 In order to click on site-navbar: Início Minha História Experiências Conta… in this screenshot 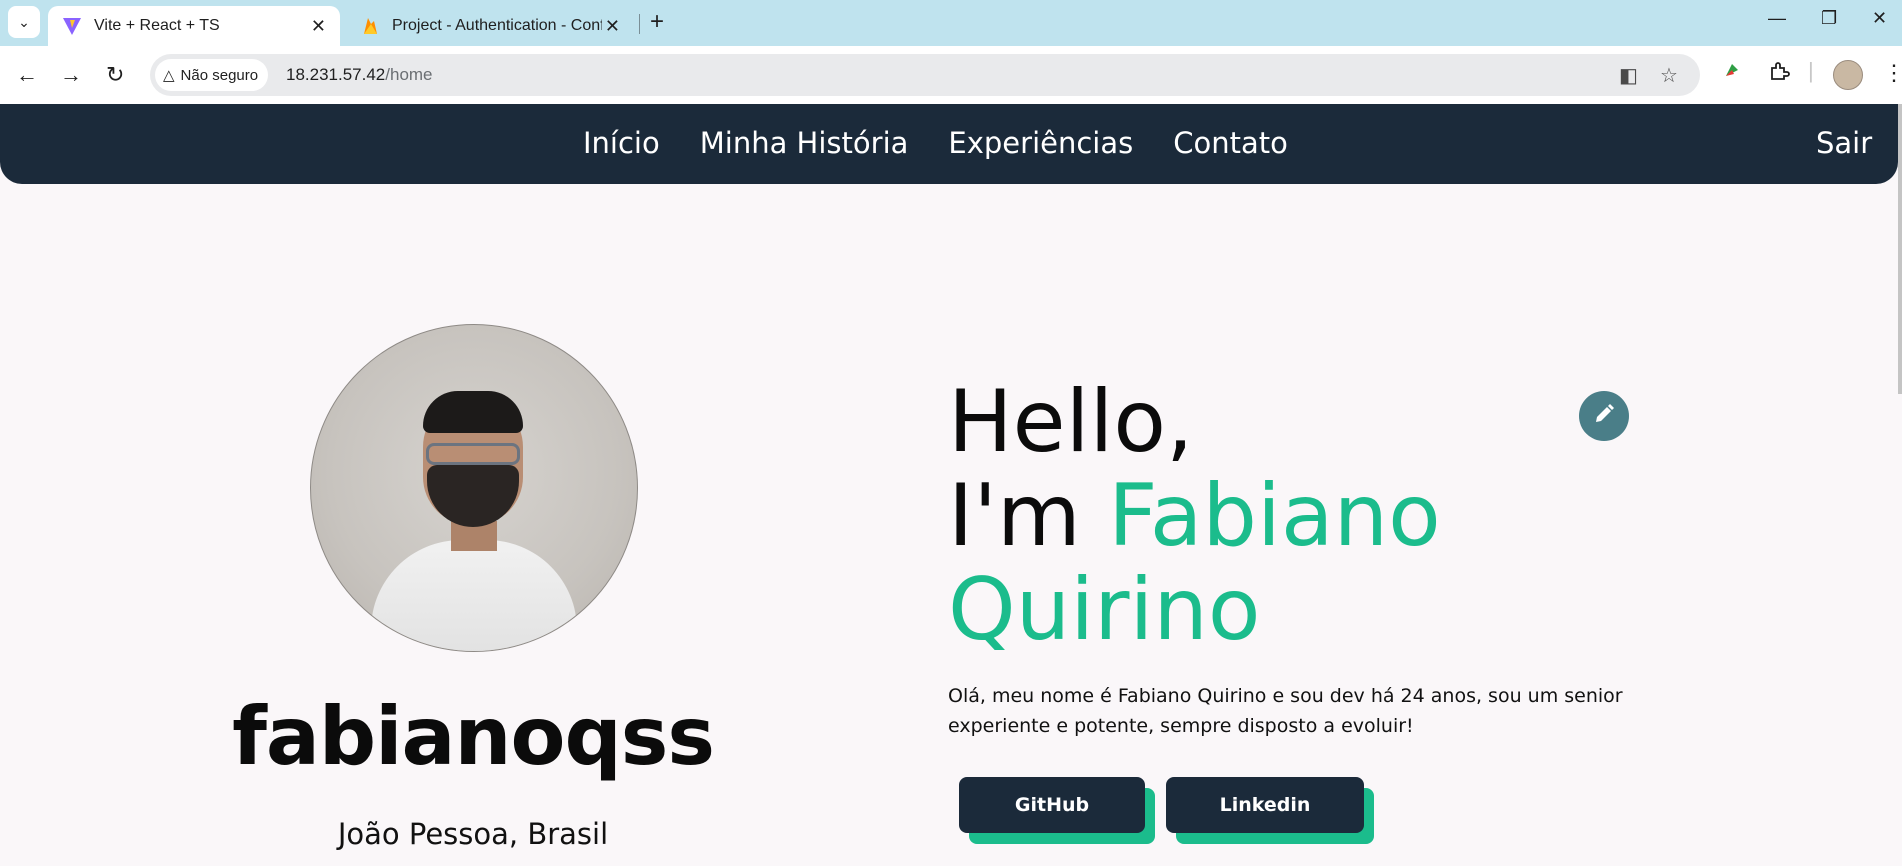, I will do `click(949, 144)`.